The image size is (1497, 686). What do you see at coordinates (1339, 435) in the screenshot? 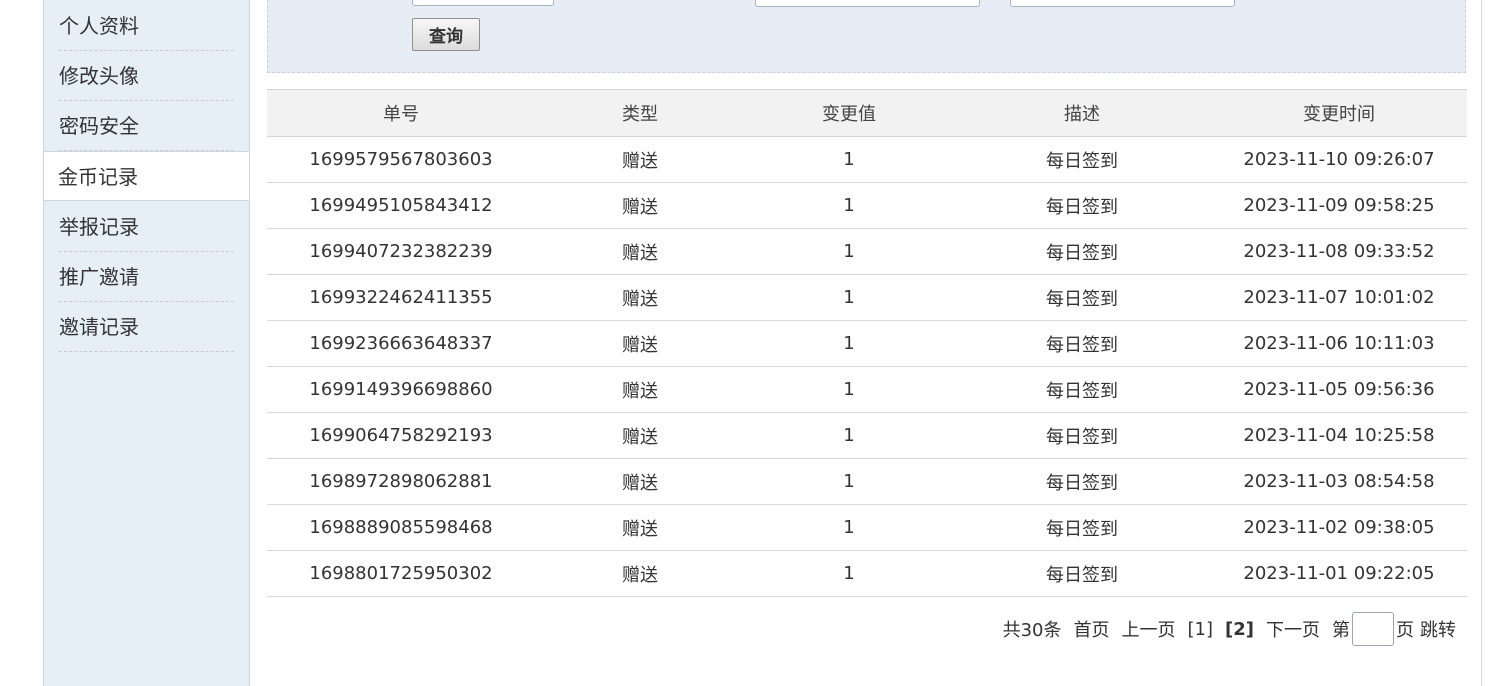
I see `cell-change-time: 2023-11-04 10:25:58` at bounding box center [1339, 435].